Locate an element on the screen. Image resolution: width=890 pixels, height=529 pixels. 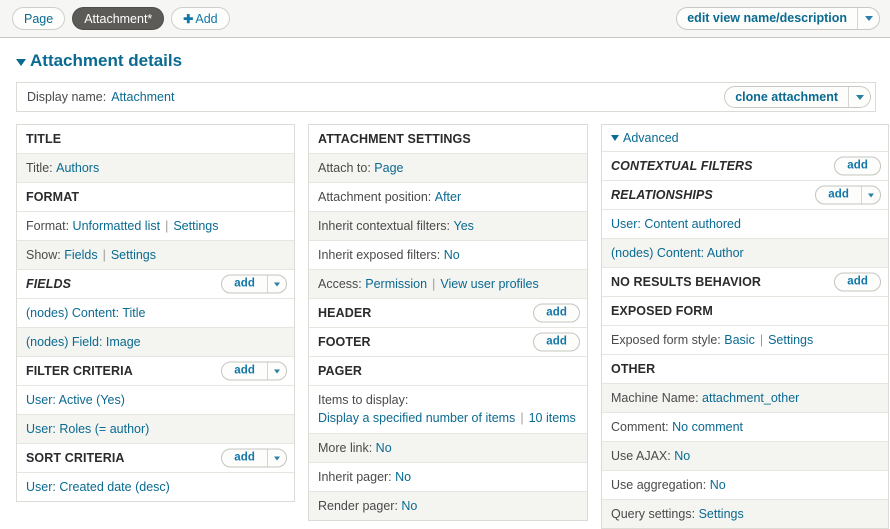
setting-value-link: Authors is located at coordinates (77, 168).